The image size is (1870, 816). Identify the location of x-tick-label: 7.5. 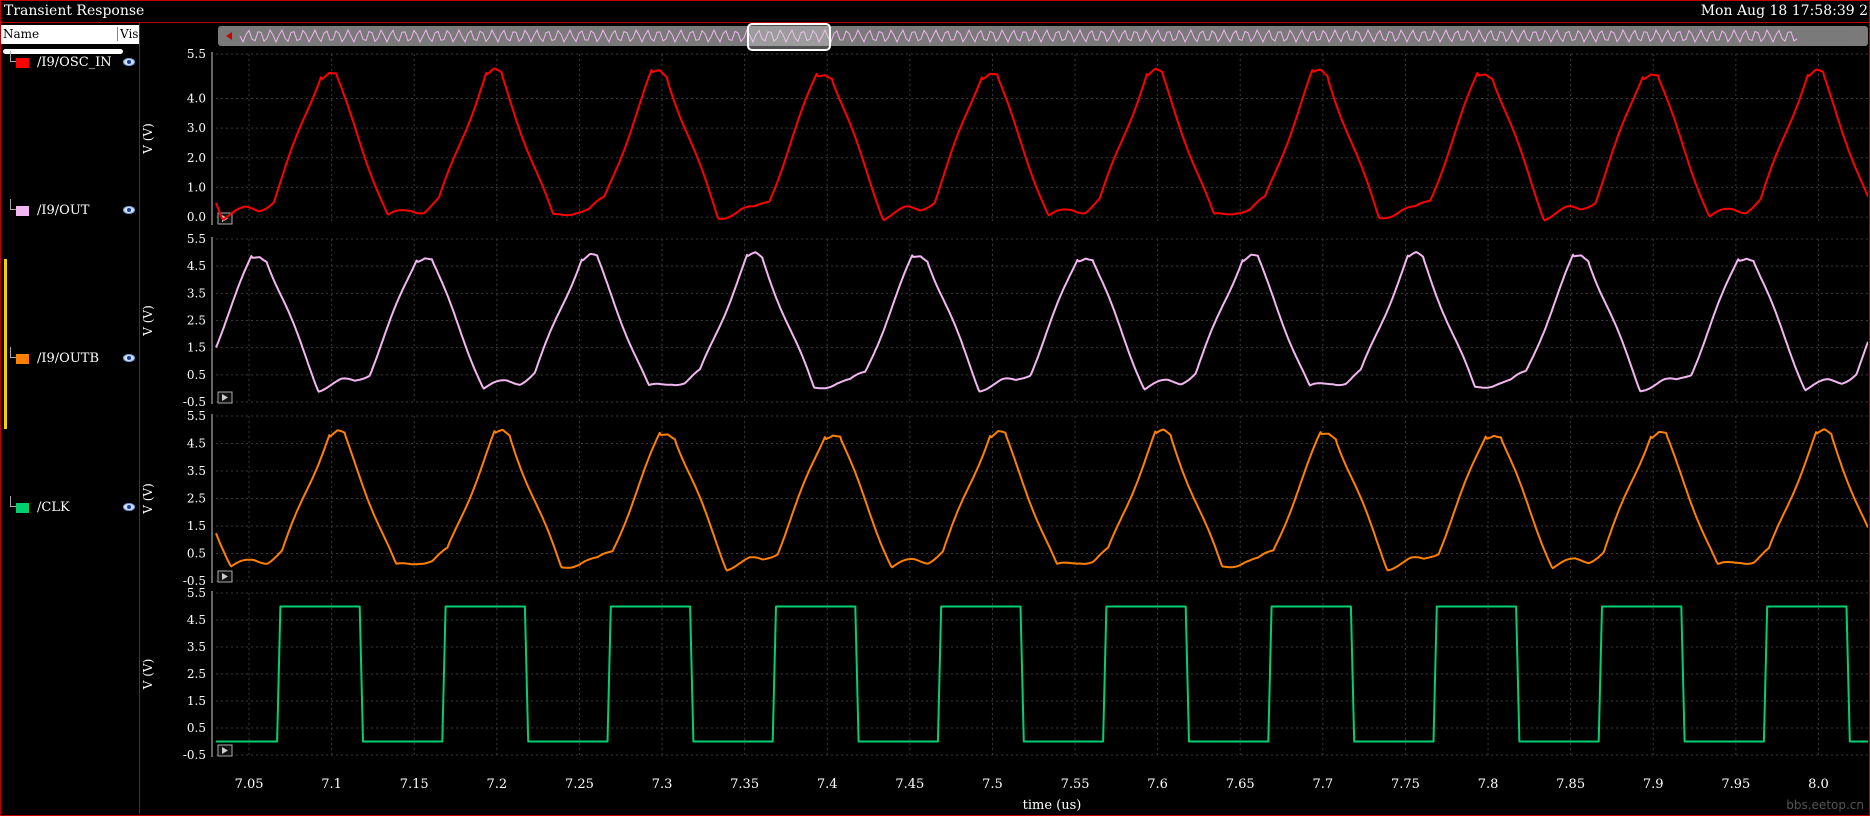
(992, 784).